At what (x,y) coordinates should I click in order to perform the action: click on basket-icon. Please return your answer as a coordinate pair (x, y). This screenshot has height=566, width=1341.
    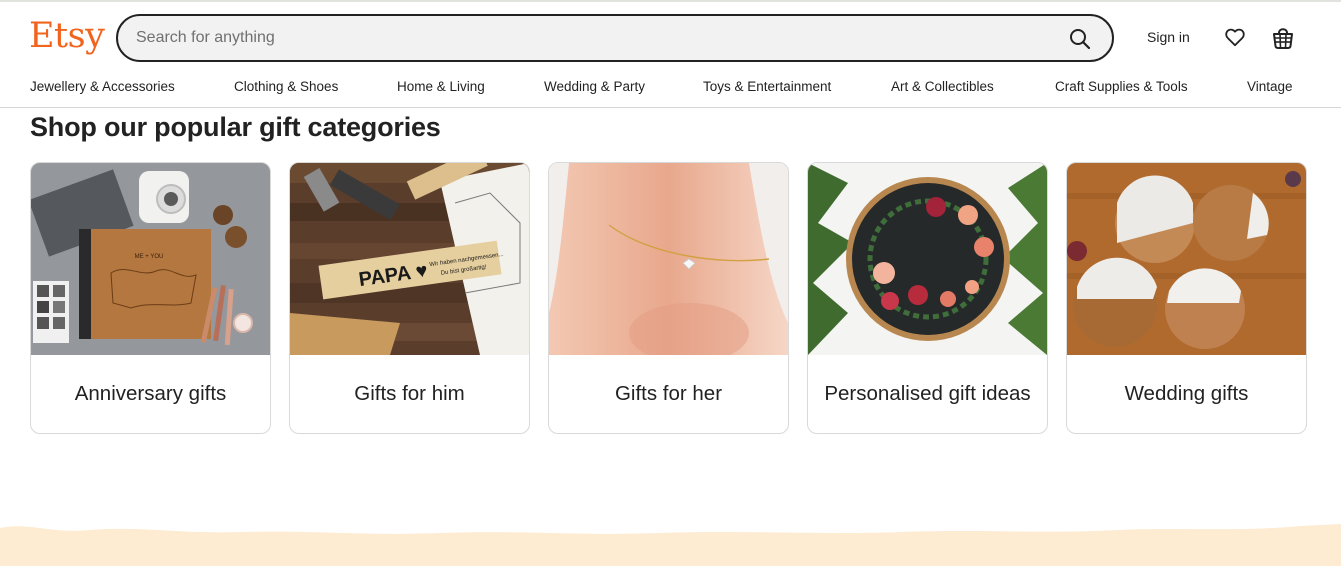
    Looking at the image, I should click on (1283, 37).